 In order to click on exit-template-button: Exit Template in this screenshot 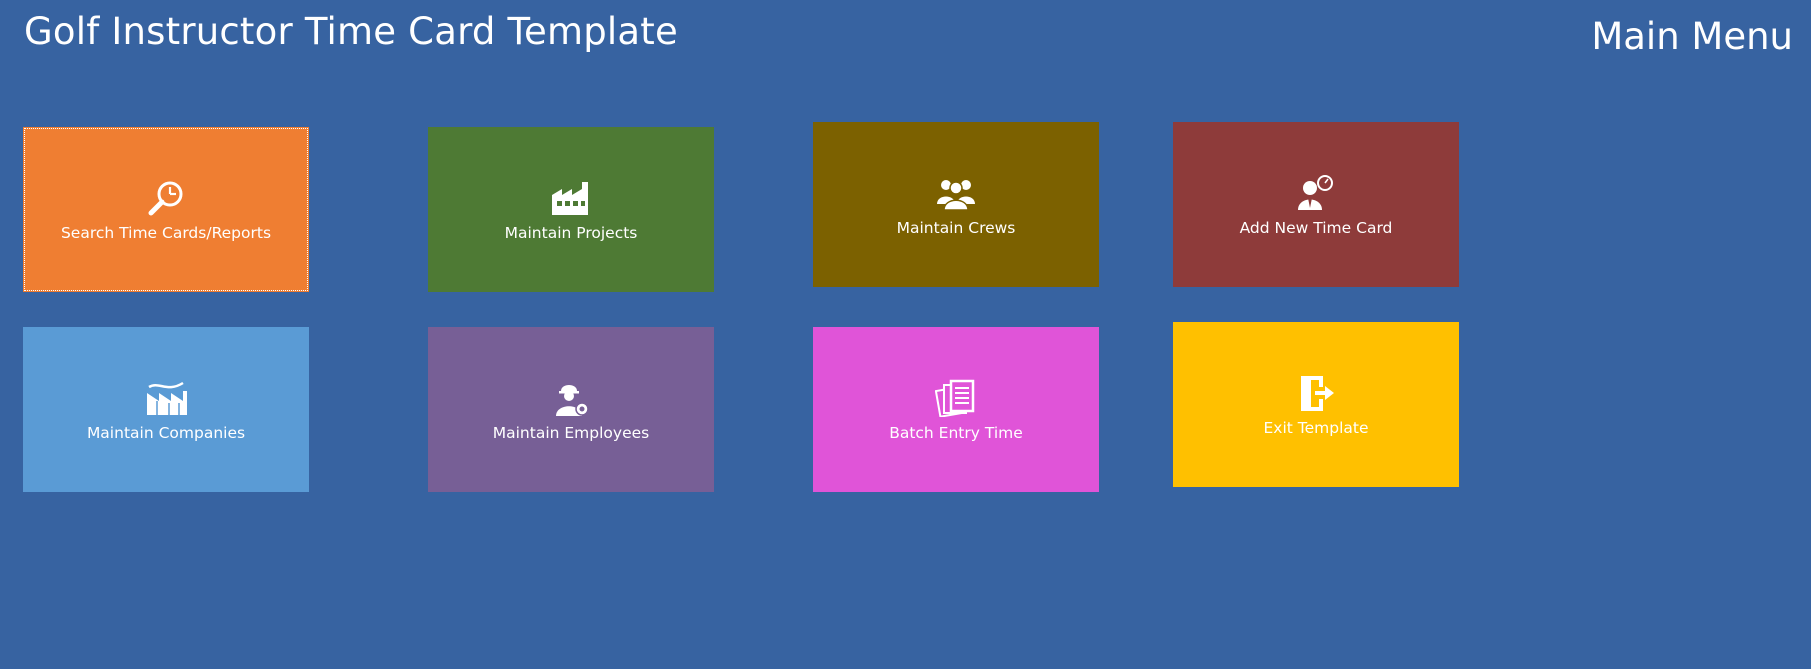, I will do `click(1316, 404)`.